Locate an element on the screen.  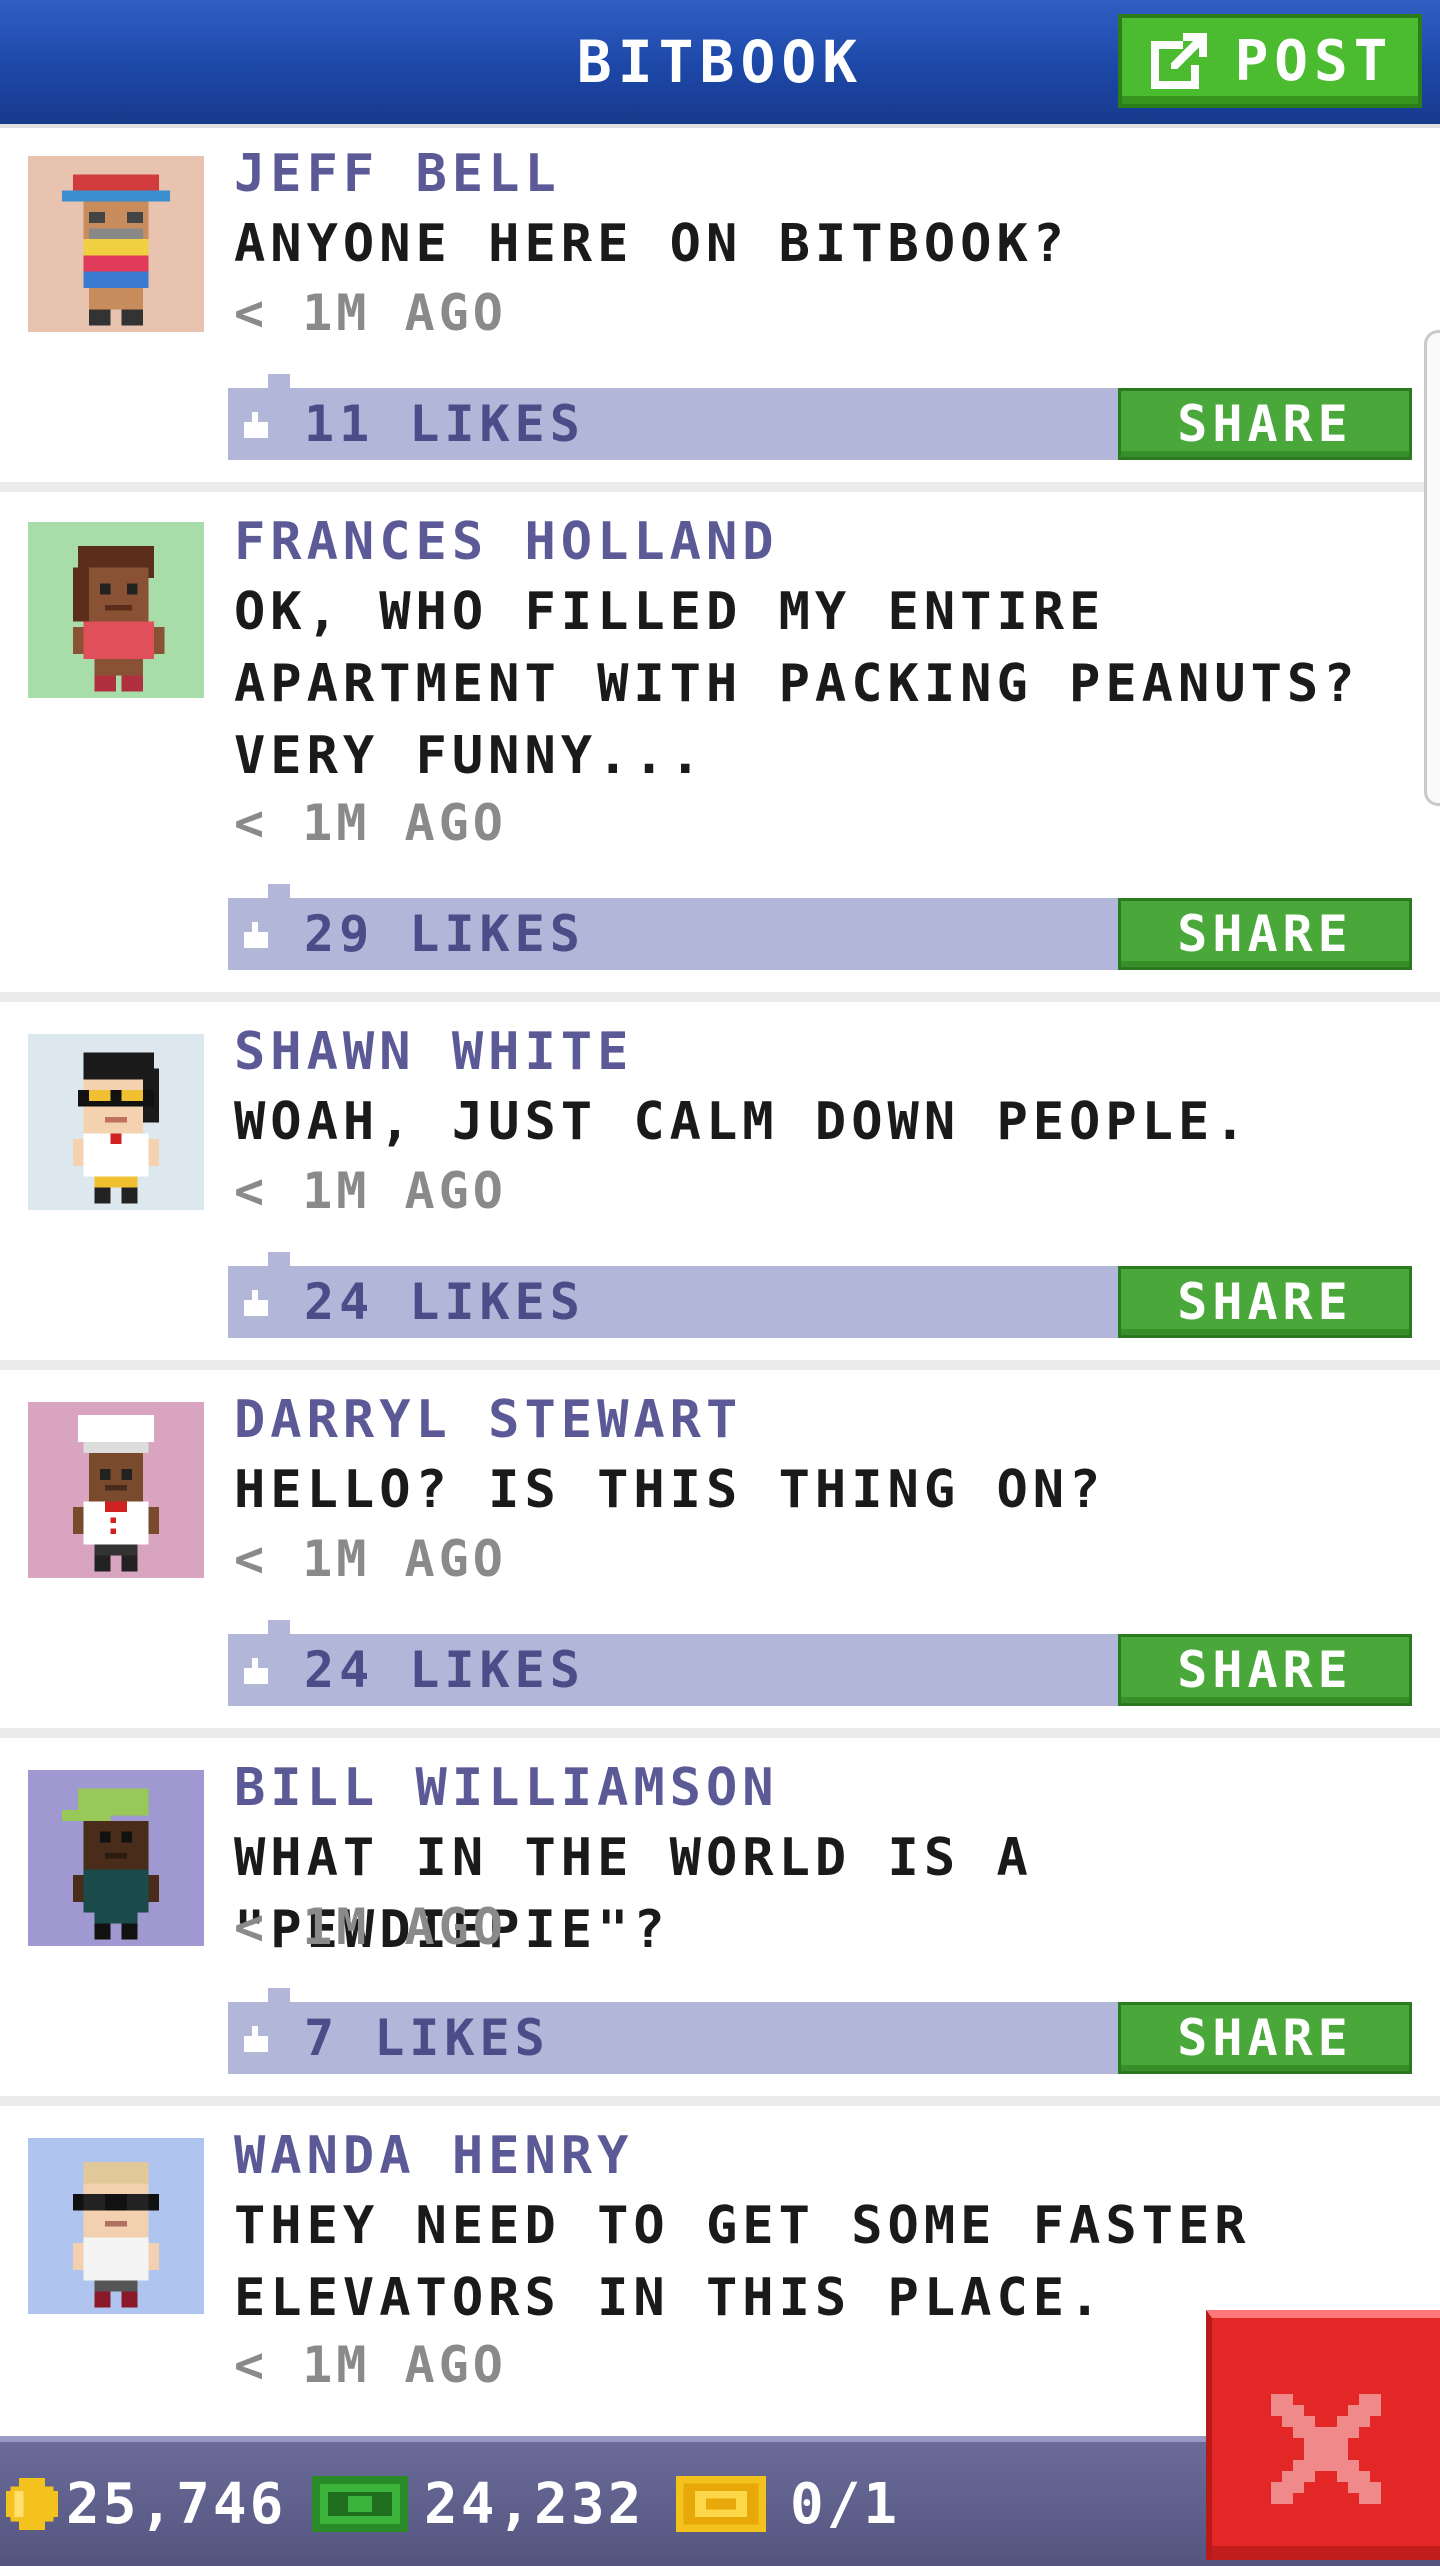
close-button is located at coordinates (1323, 2435).